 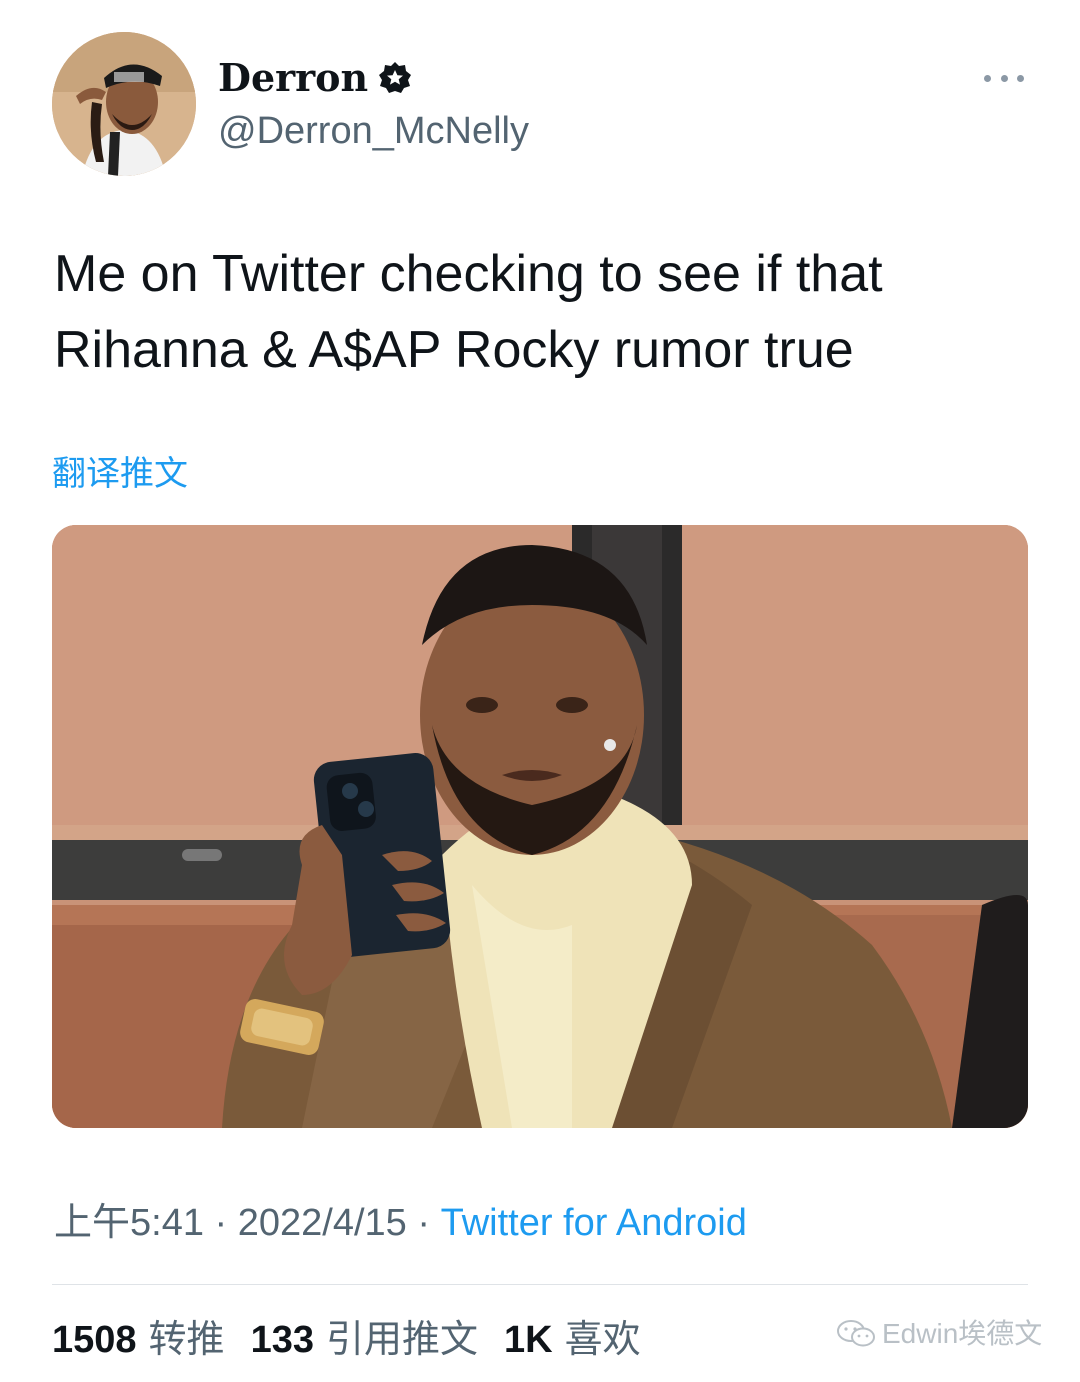 I want to click on tweet-stats: 1508 转推 133 引用推文 1K 喜欢, so click(x=359, y=1340).